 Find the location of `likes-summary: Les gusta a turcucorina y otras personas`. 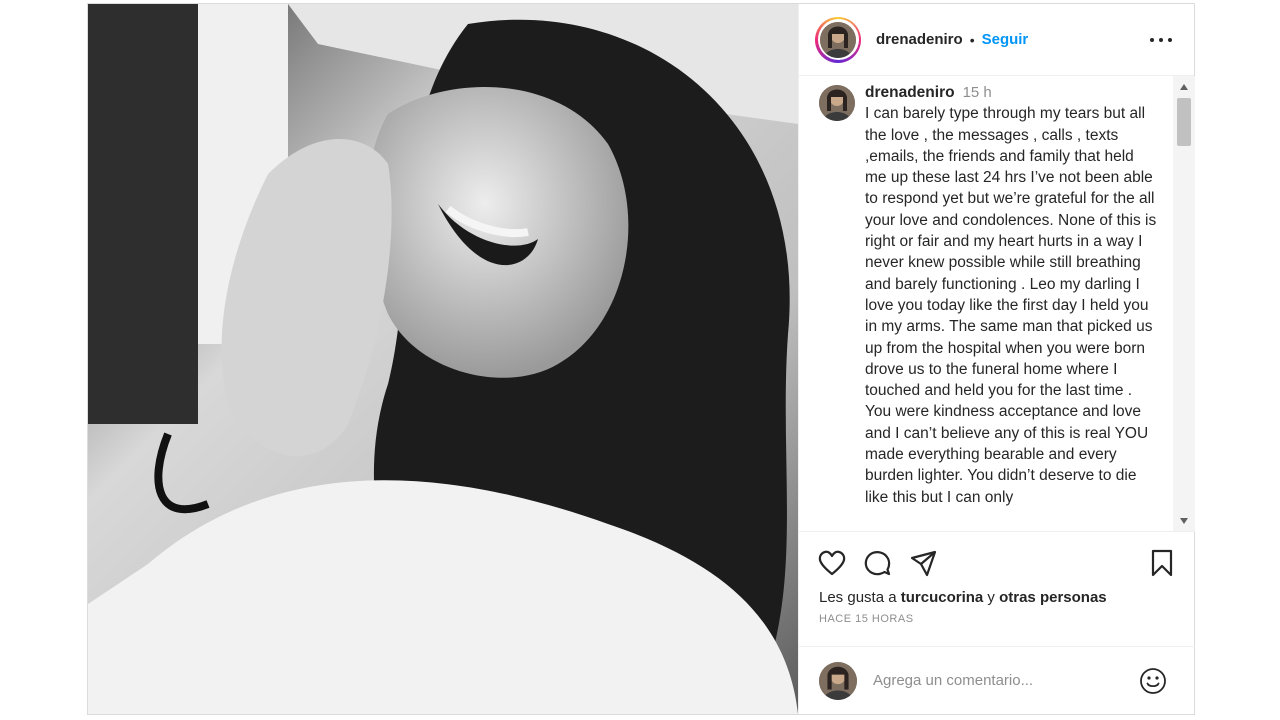

likes-summary: Les gusta a turcucorina y otras personas is located at coordinates (963, 597).